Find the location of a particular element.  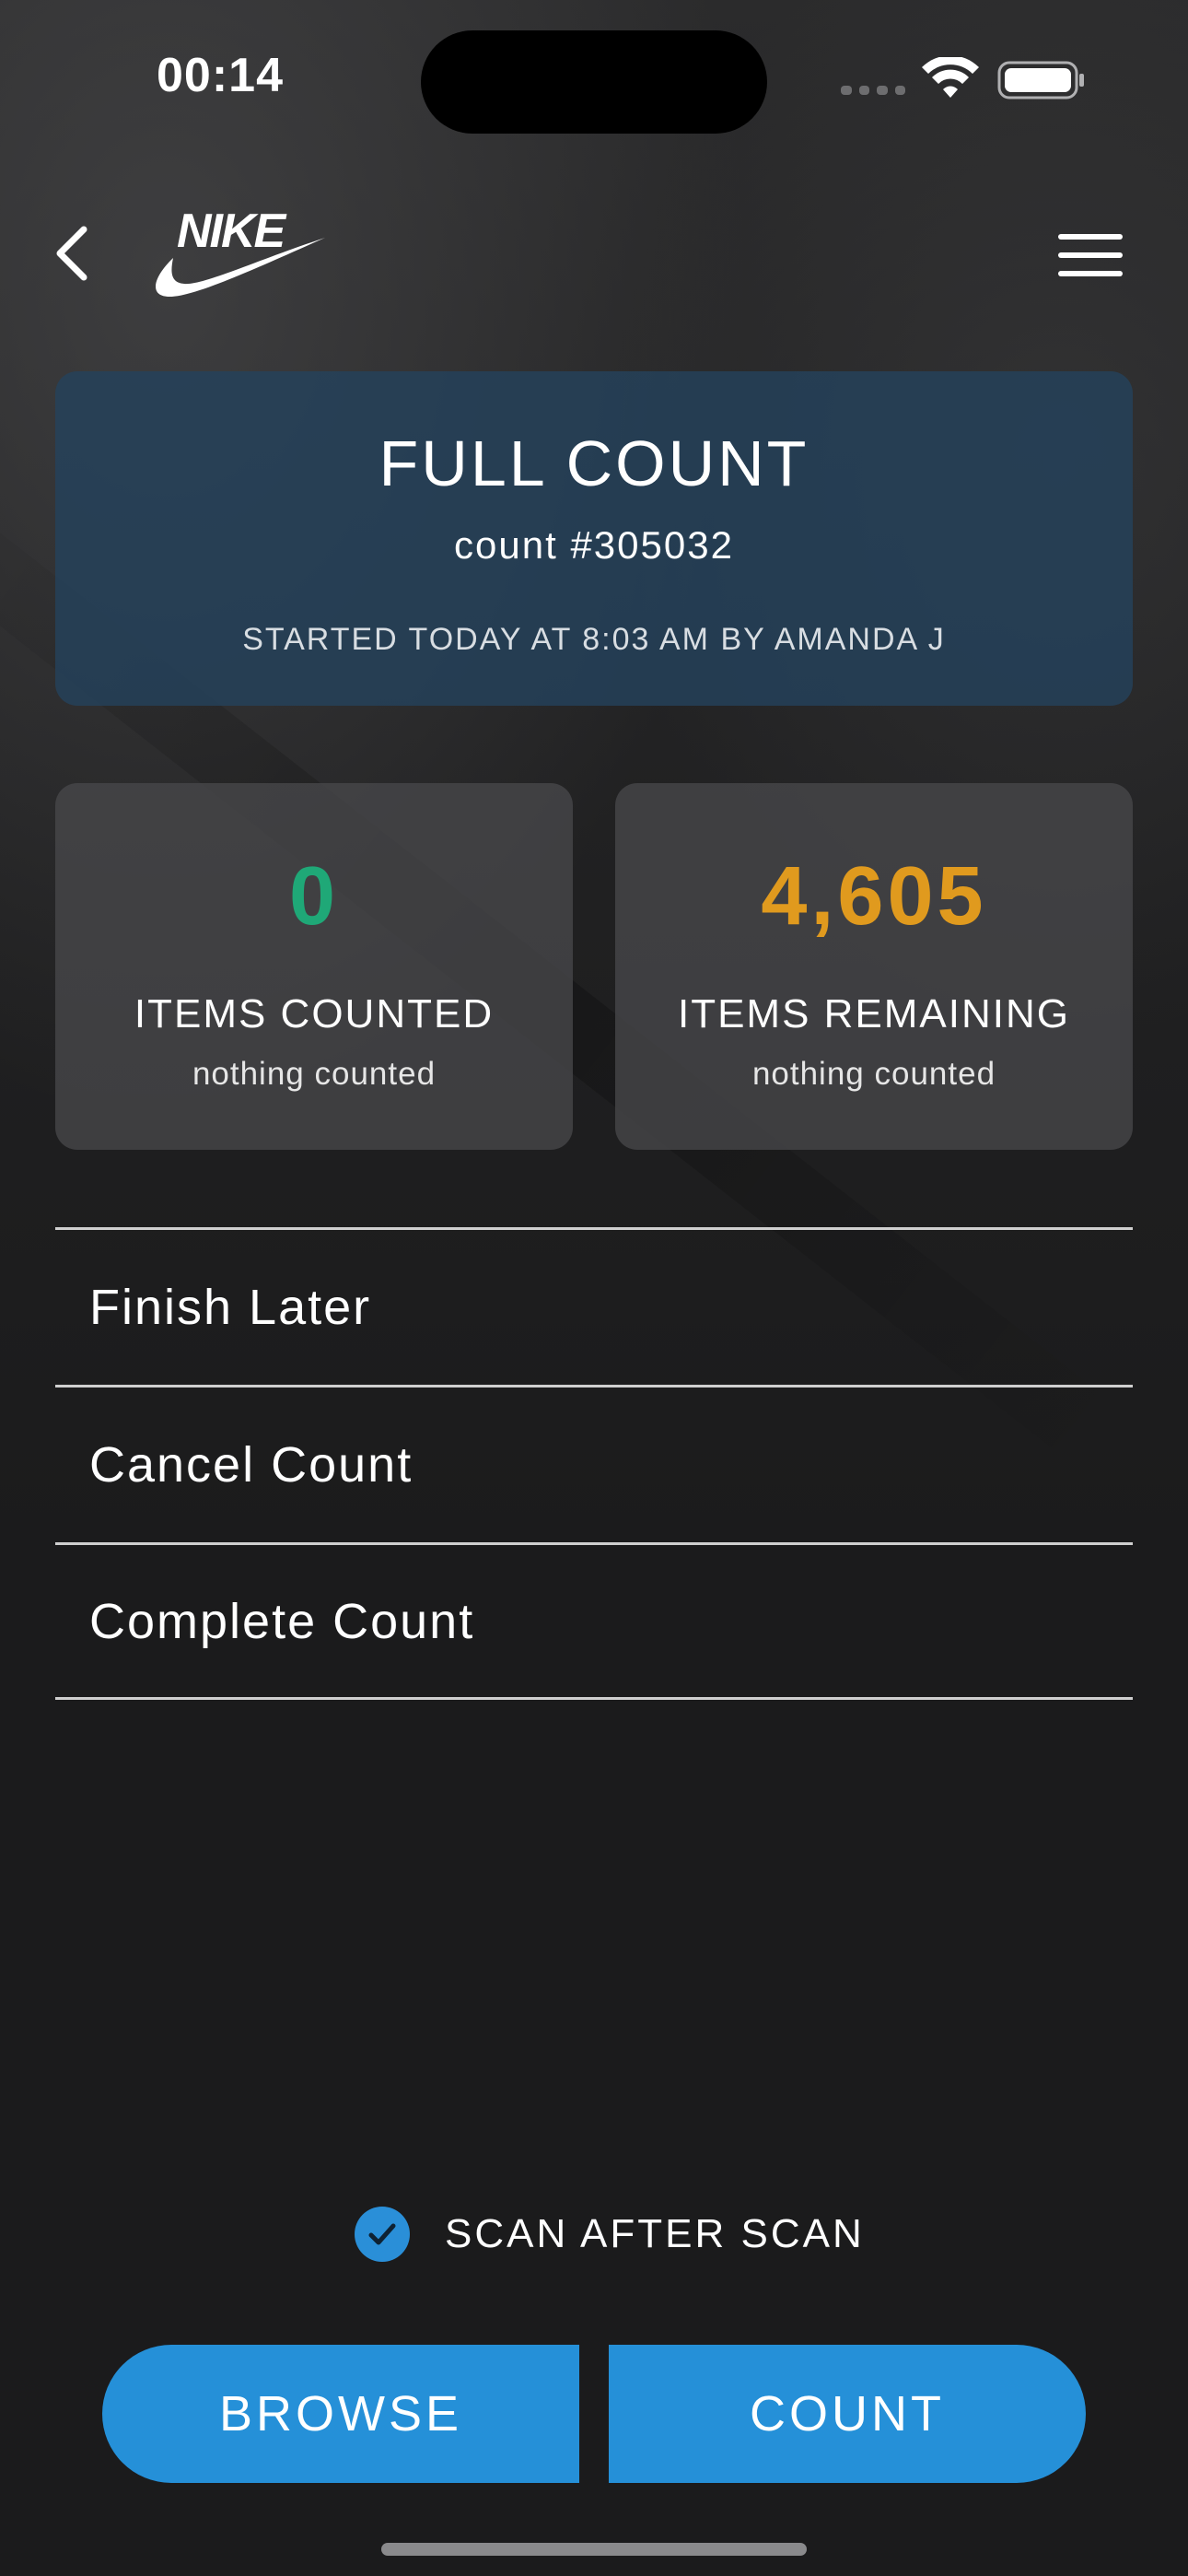

cancel-count-action: Cancel Count is located at coordinates (594, 1463).